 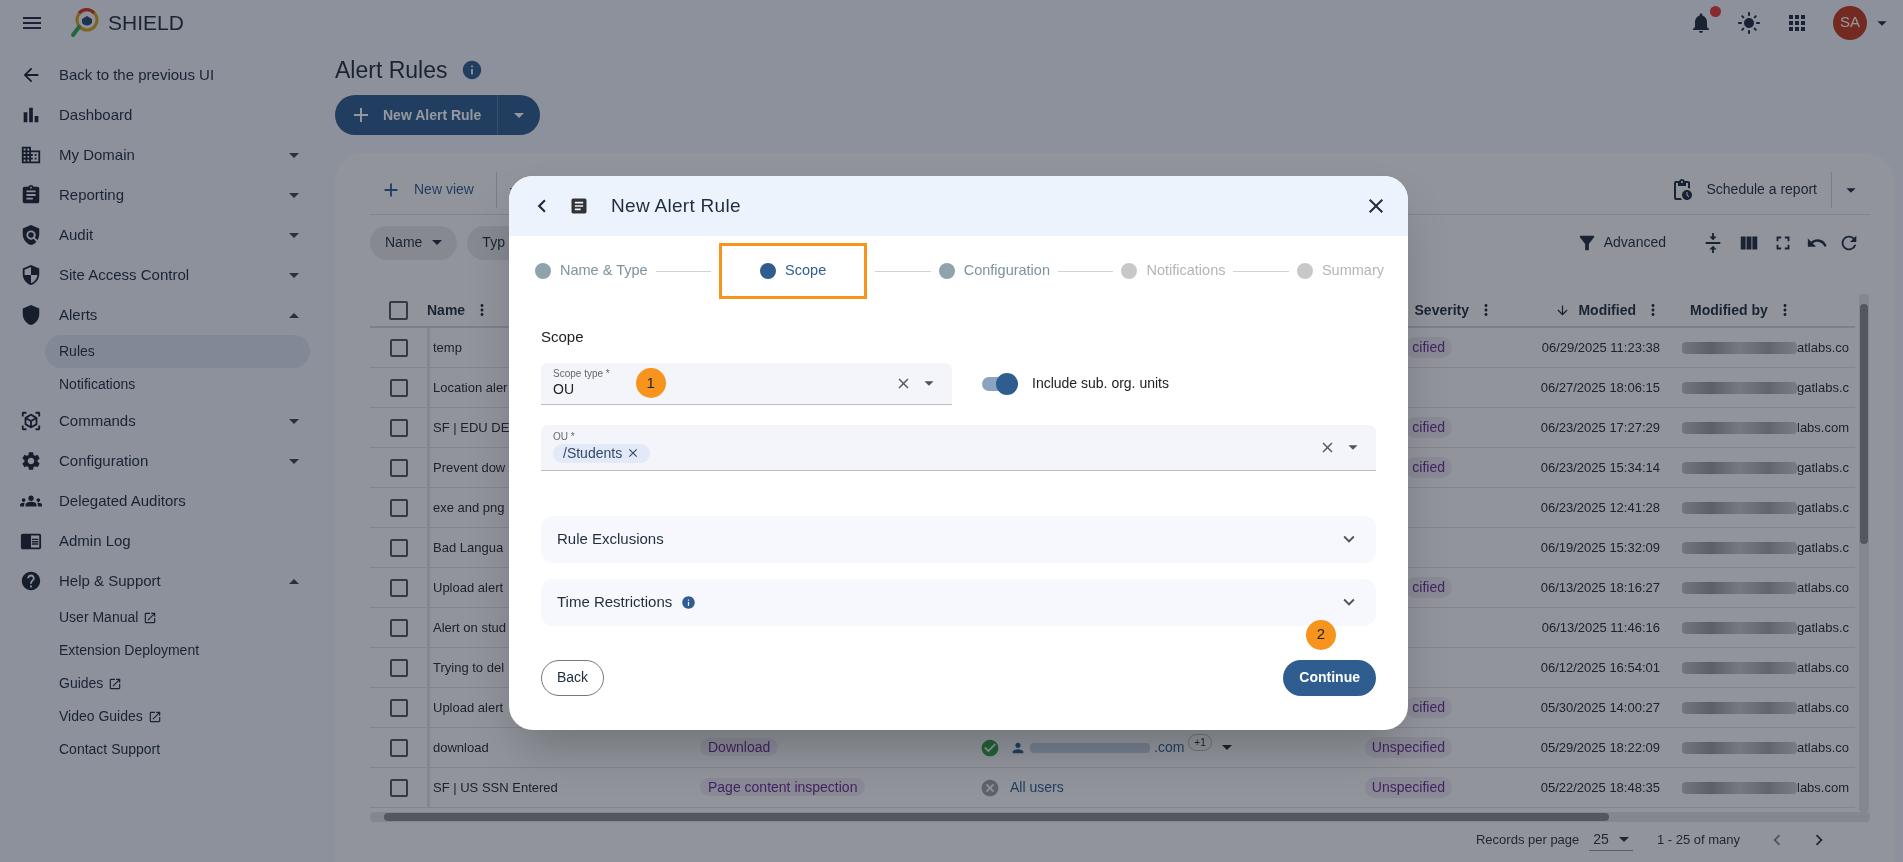 What do you see at coordinates (167, 501) in the screenshot?
I see `sidebar-item: Delegated Auditors` at bounding box center [167, 501].